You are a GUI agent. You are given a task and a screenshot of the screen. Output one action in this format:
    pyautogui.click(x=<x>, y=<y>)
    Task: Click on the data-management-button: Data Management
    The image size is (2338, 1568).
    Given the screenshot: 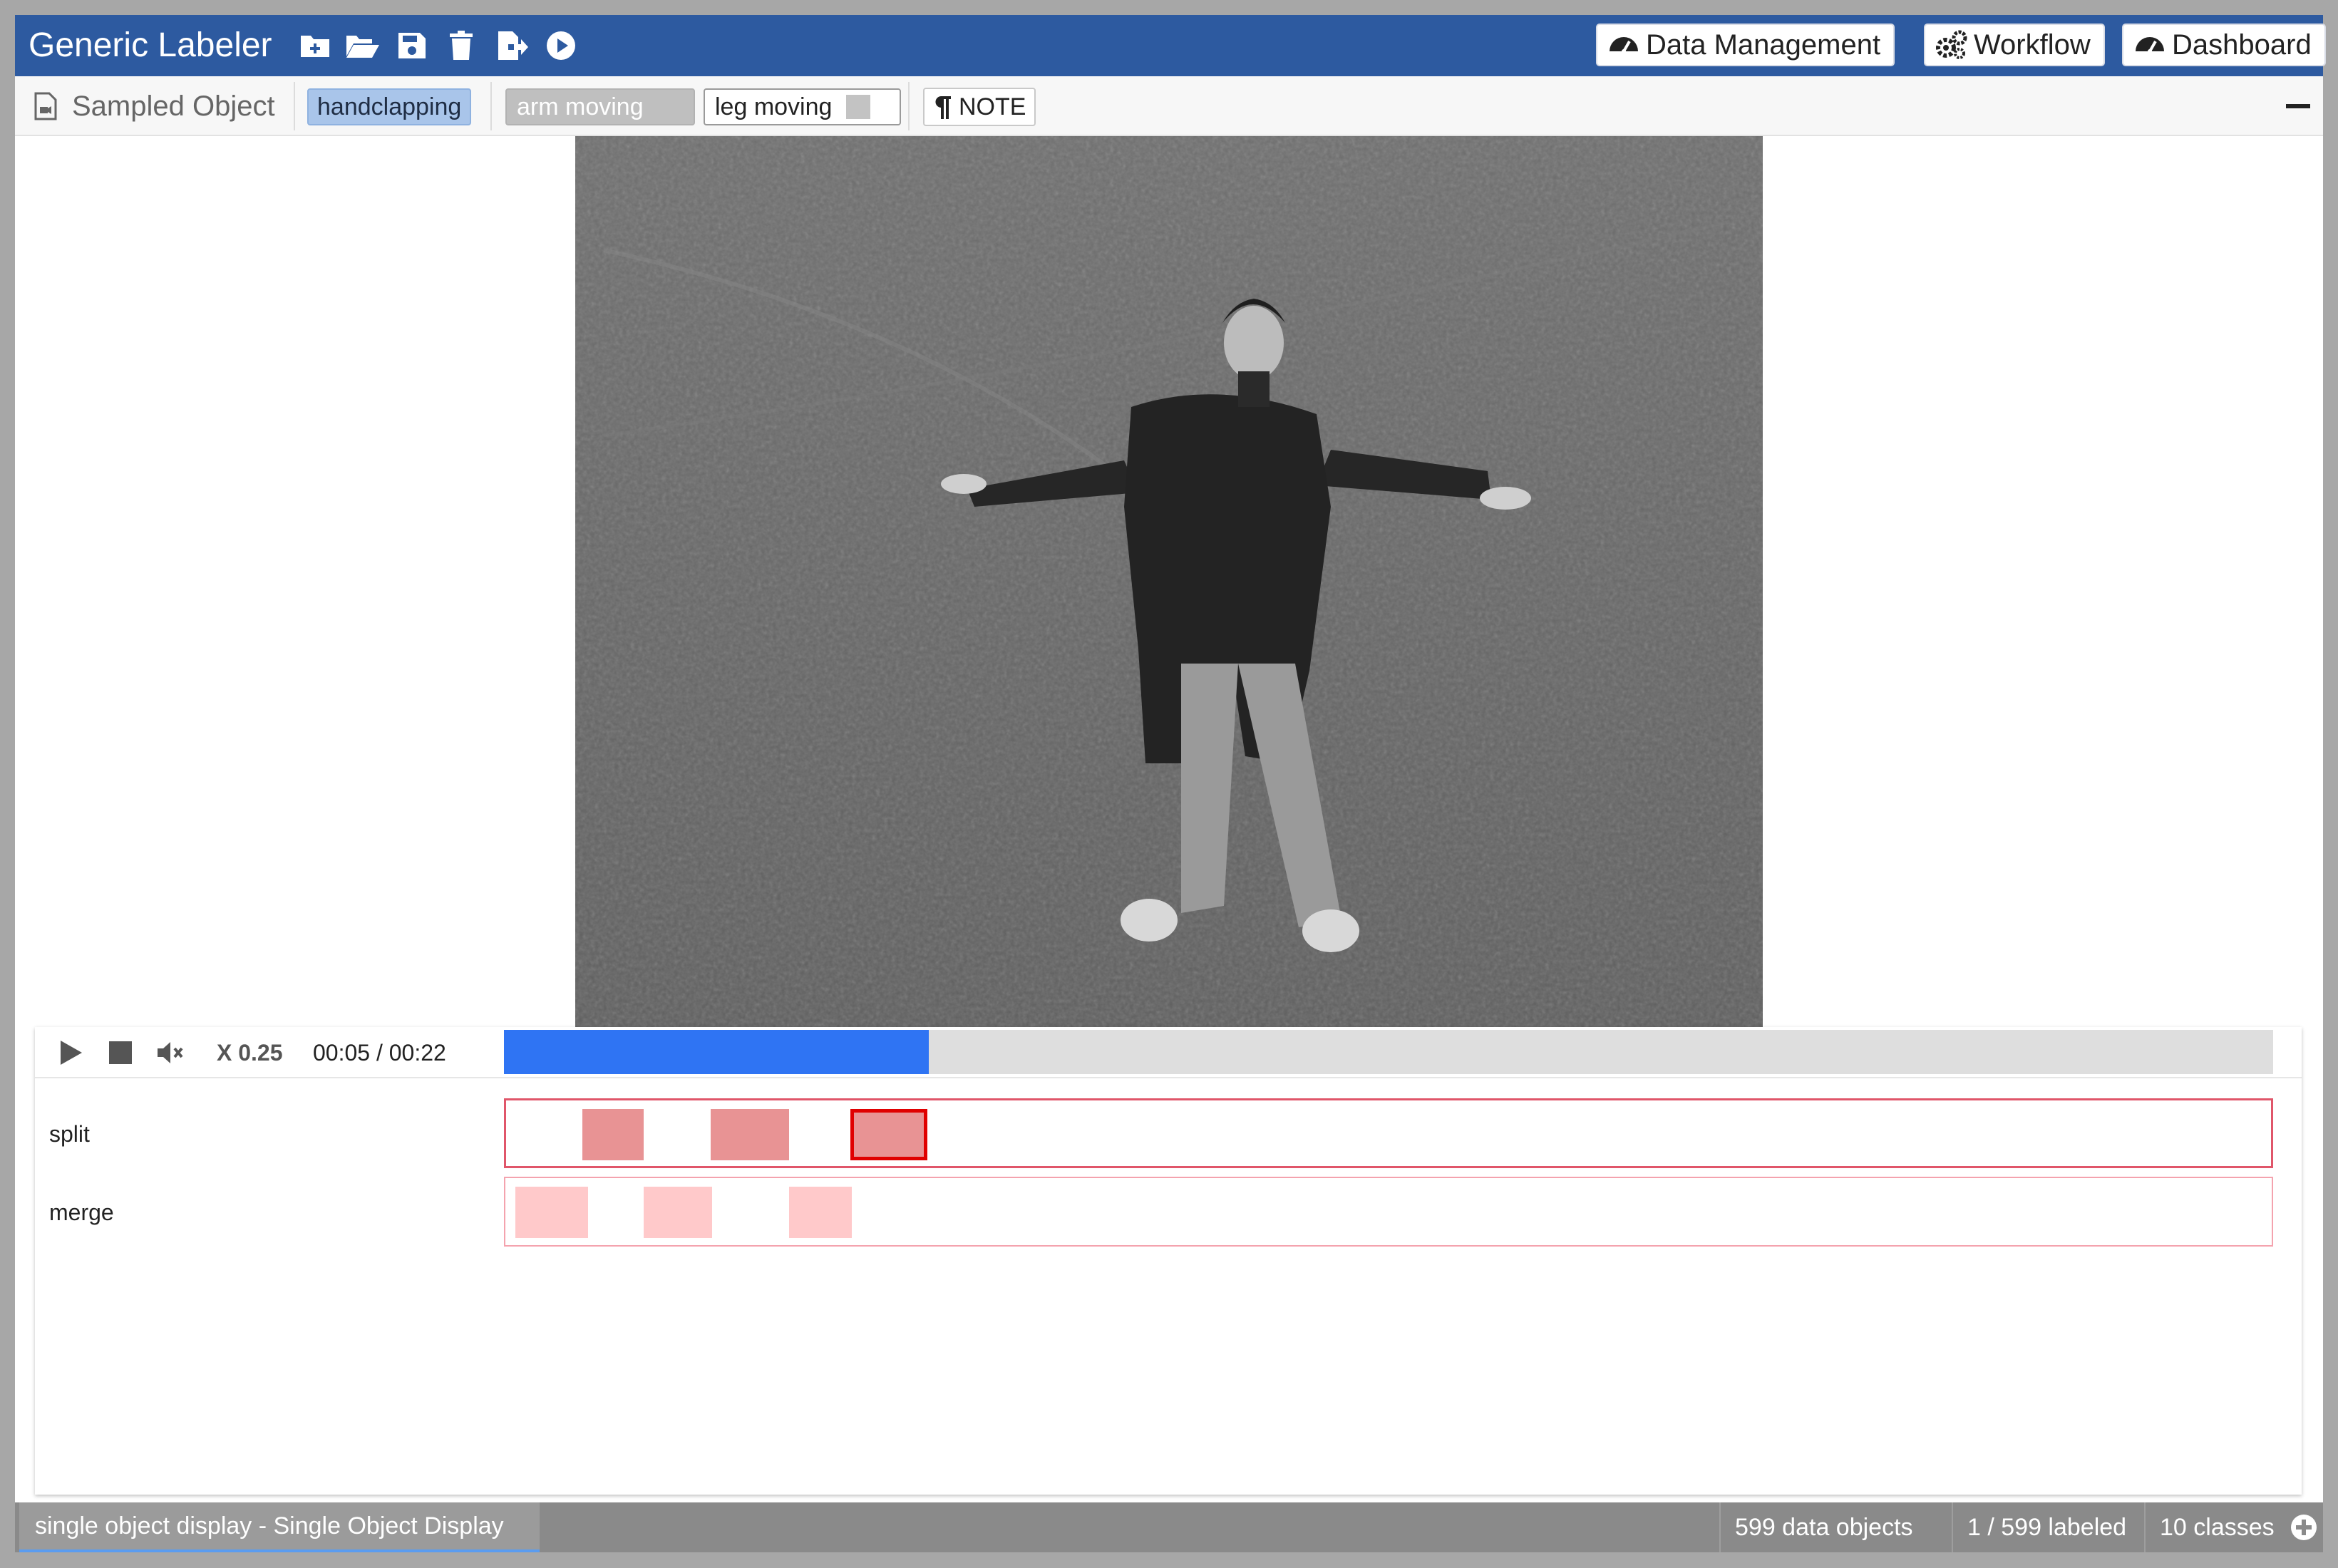 What is the action you would take?
    pyautogui.click(x=1745, y=45)
    